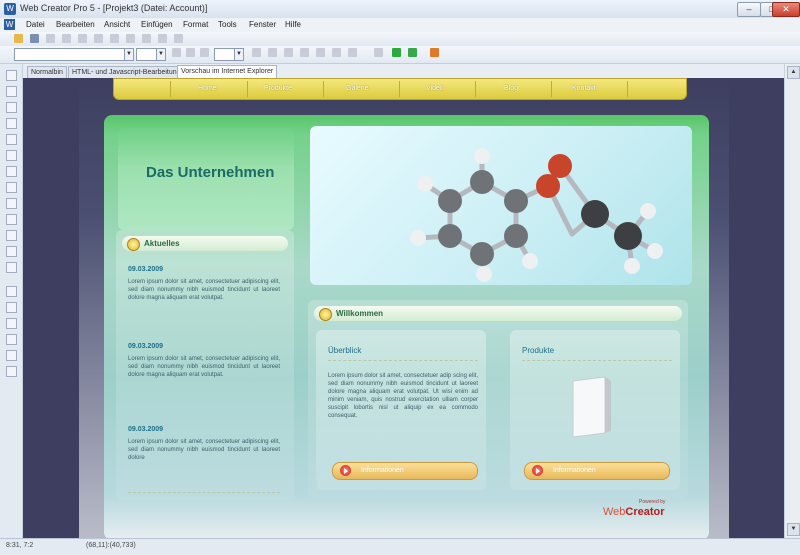 The height and width of the screenshot is (555, 800). What do you see at coordinates (229, 54) in the screenshot?
I see `style-select: ▼` at bounding box center [229, 54].